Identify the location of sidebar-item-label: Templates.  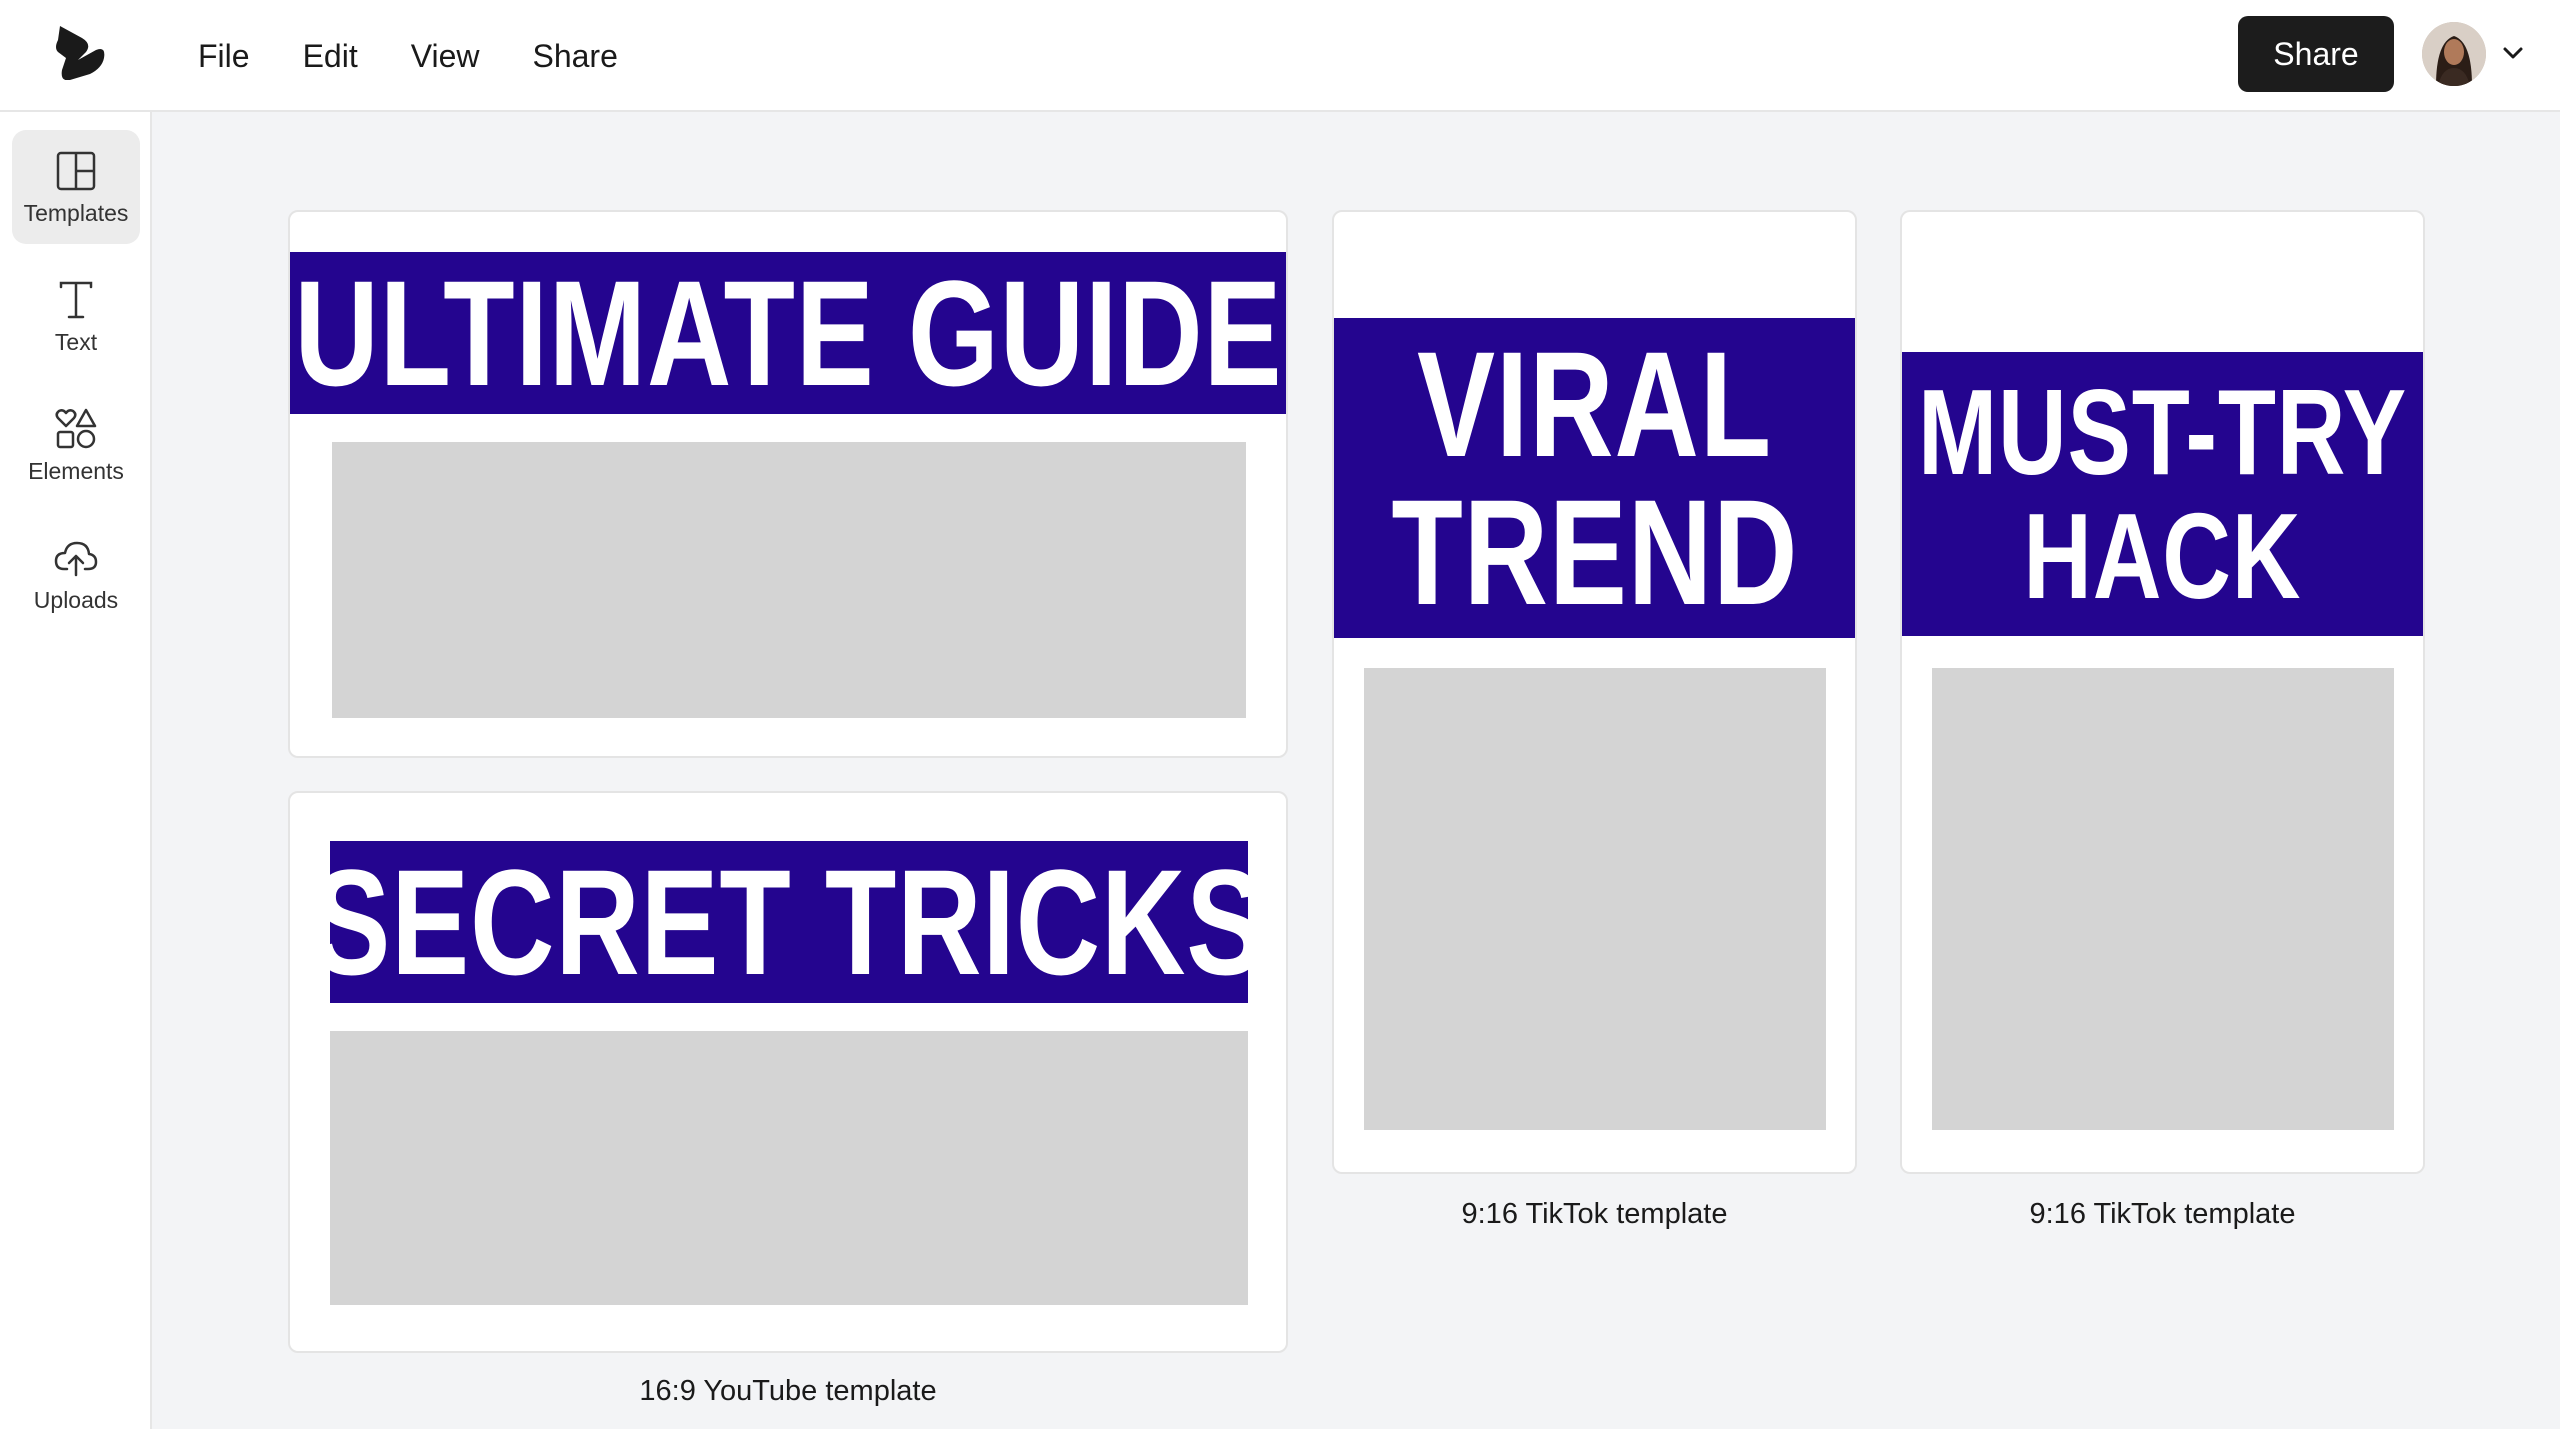
(76, 212).